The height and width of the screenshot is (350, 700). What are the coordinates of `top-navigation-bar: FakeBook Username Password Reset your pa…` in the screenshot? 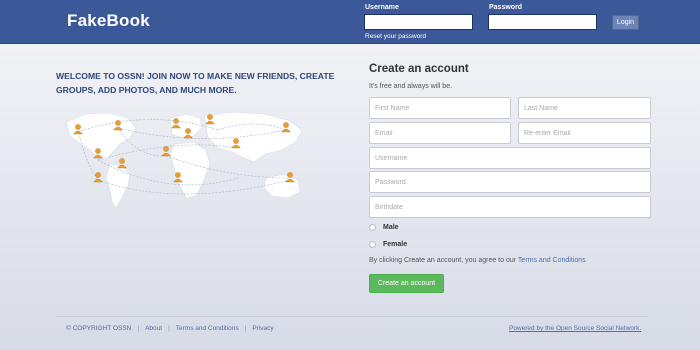 It's located at (350, 22).